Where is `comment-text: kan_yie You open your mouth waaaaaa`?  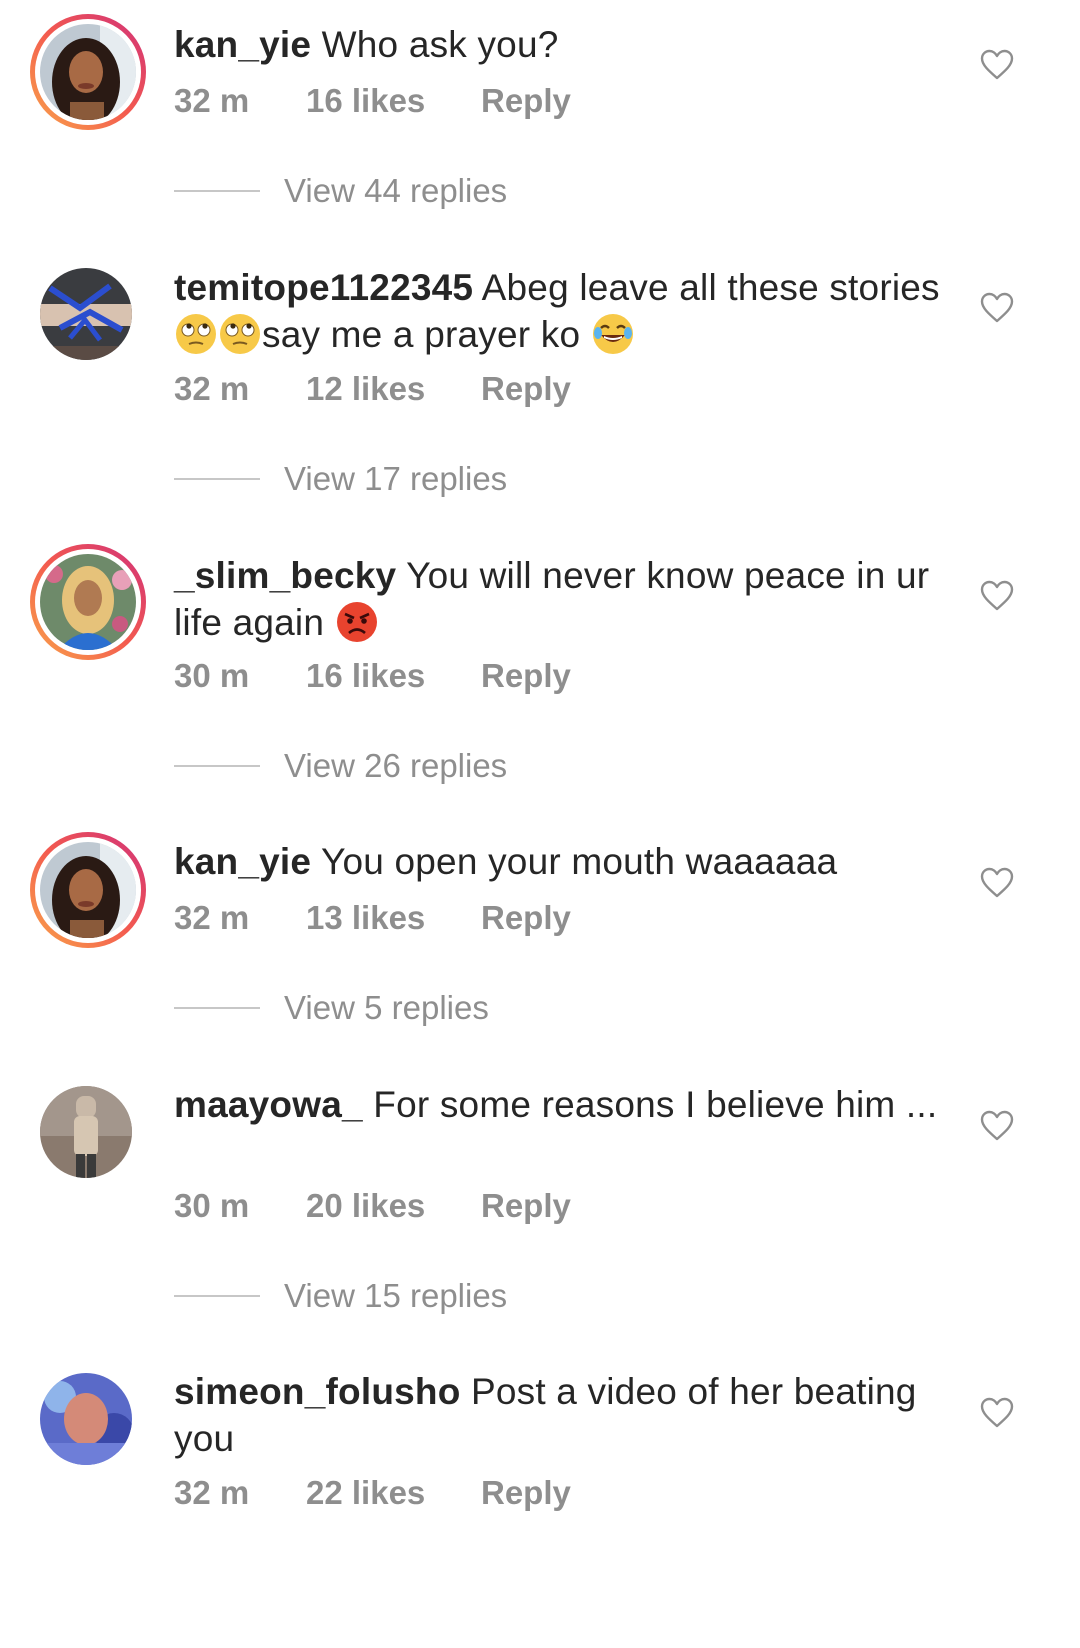
comment-text: kan_yie You open your mouth waaaaaa is located at coordinates (569, 861).